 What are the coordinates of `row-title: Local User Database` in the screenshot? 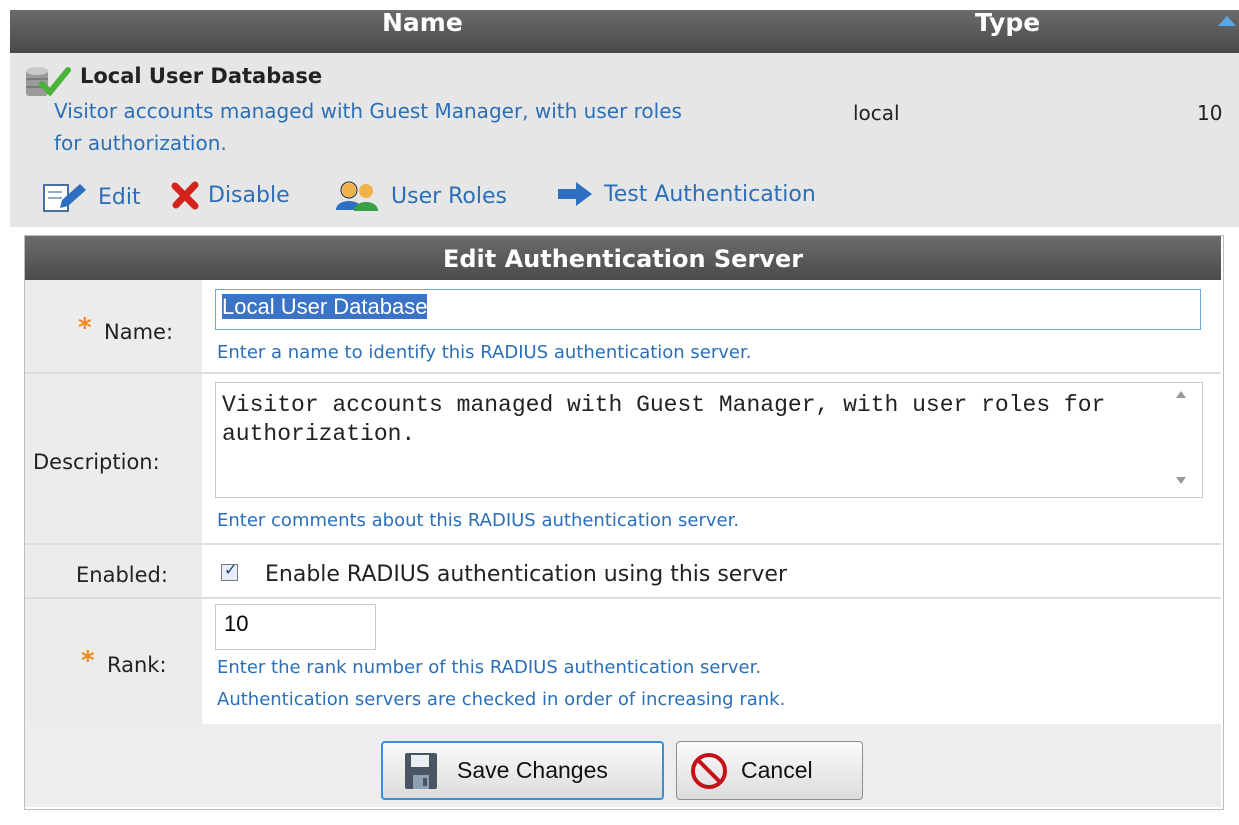 It's located at (201, 76).